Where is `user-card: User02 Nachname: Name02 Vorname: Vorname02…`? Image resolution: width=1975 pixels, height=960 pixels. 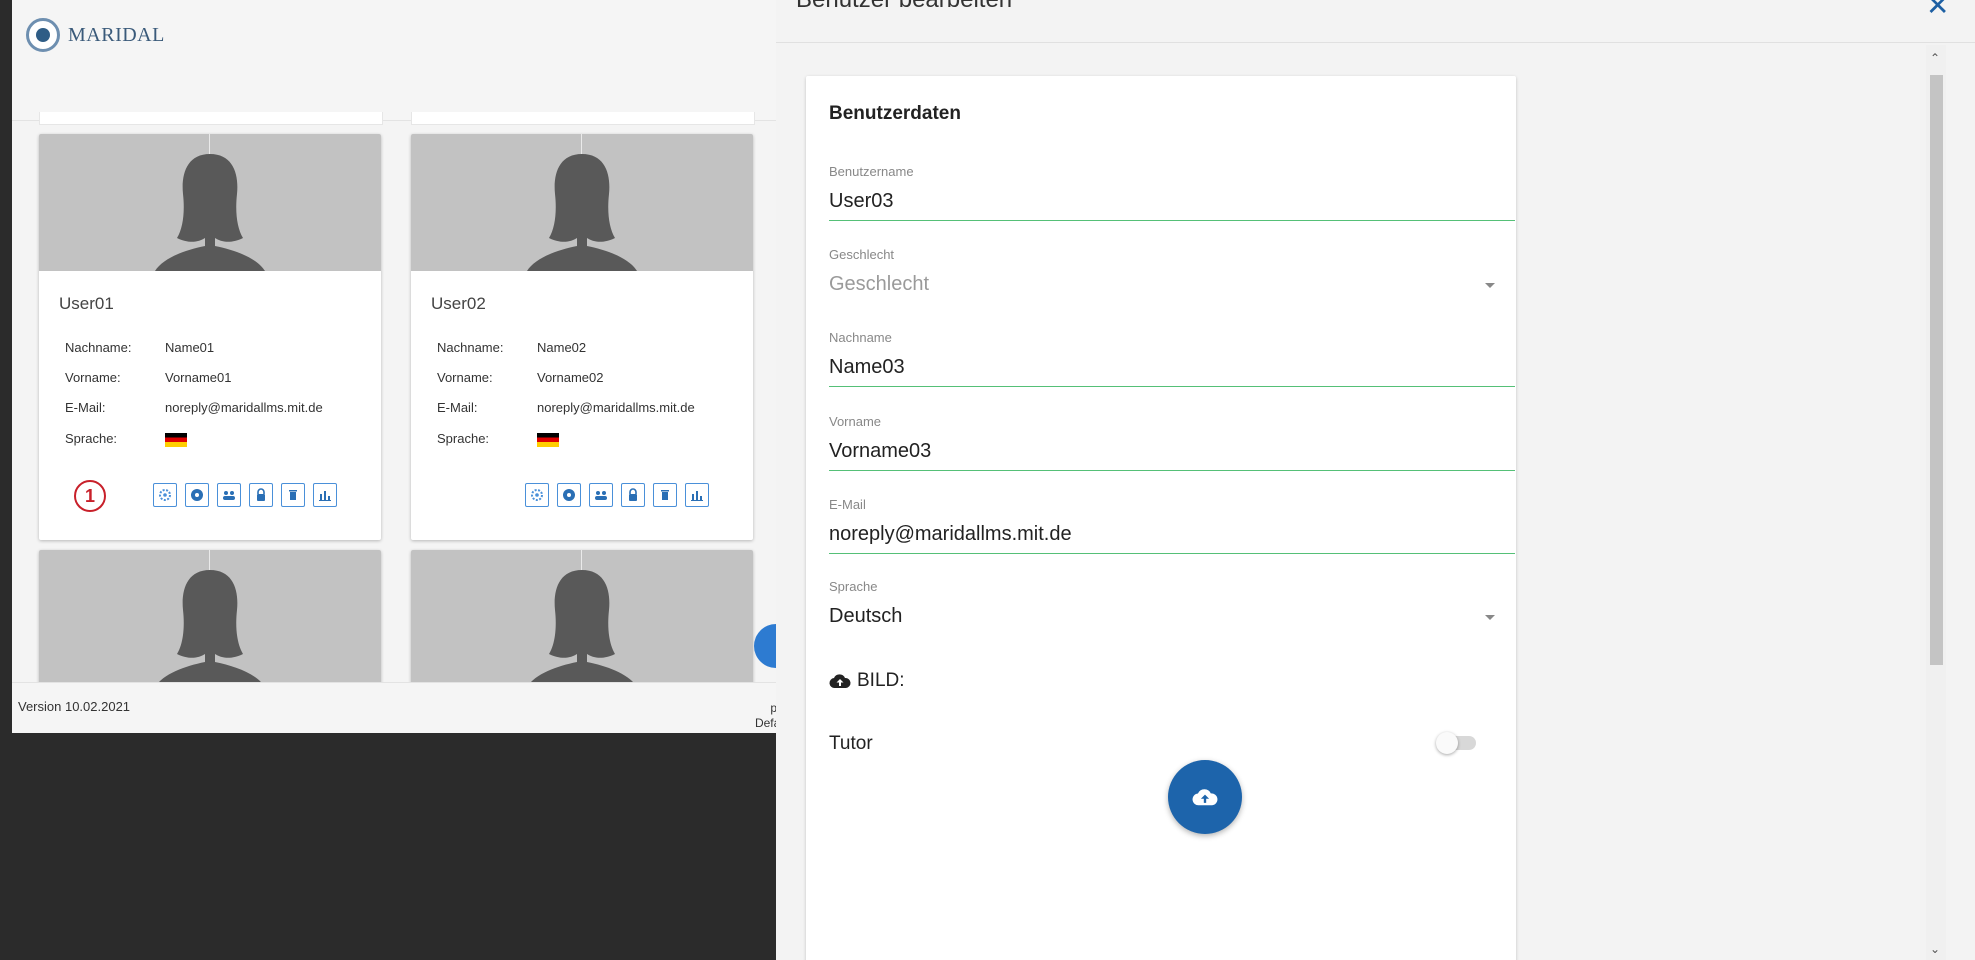 user-card: User02 Nachname: Name02 Vorname: Vorname02… is located at coordinates (582, 337).